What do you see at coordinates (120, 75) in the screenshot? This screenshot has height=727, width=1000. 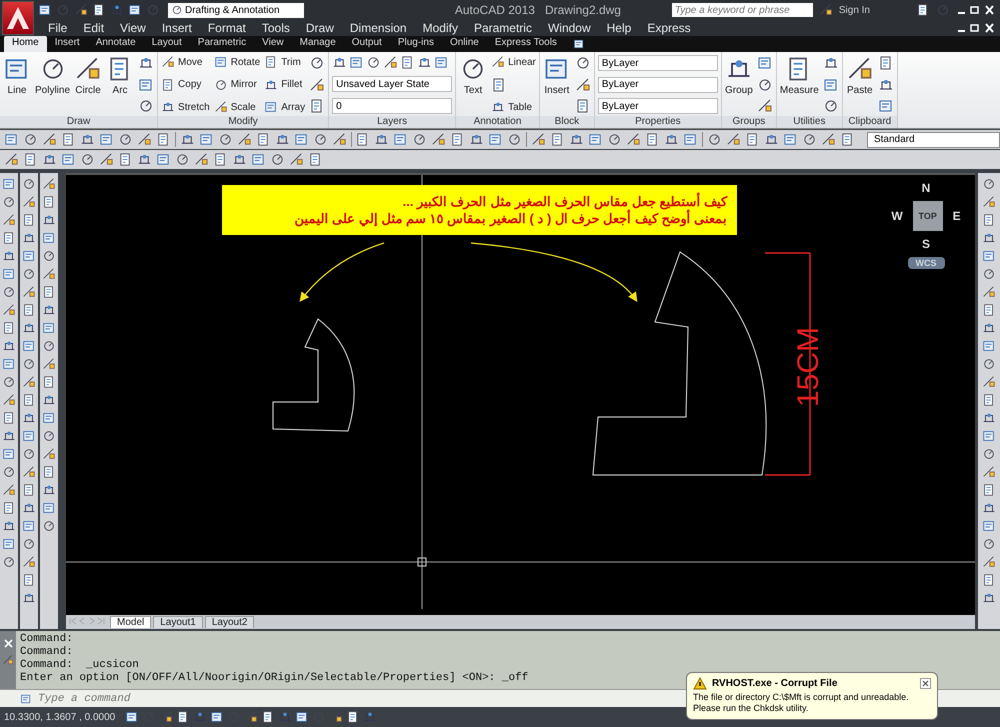 I see `ribbon-button: Arc` at bounding box center [120, 75].